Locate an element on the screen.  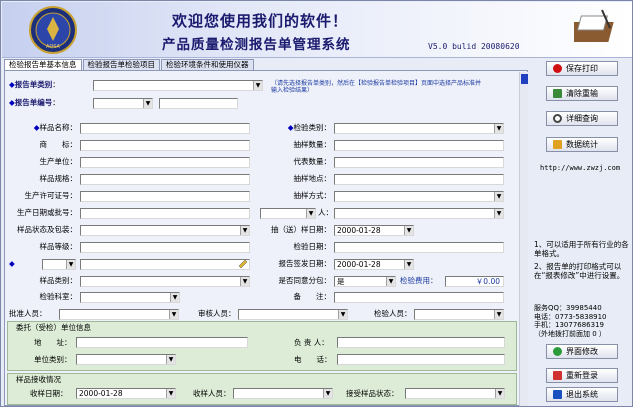
report-type-label: 报告单类别 is located at coordinates (33, 84).